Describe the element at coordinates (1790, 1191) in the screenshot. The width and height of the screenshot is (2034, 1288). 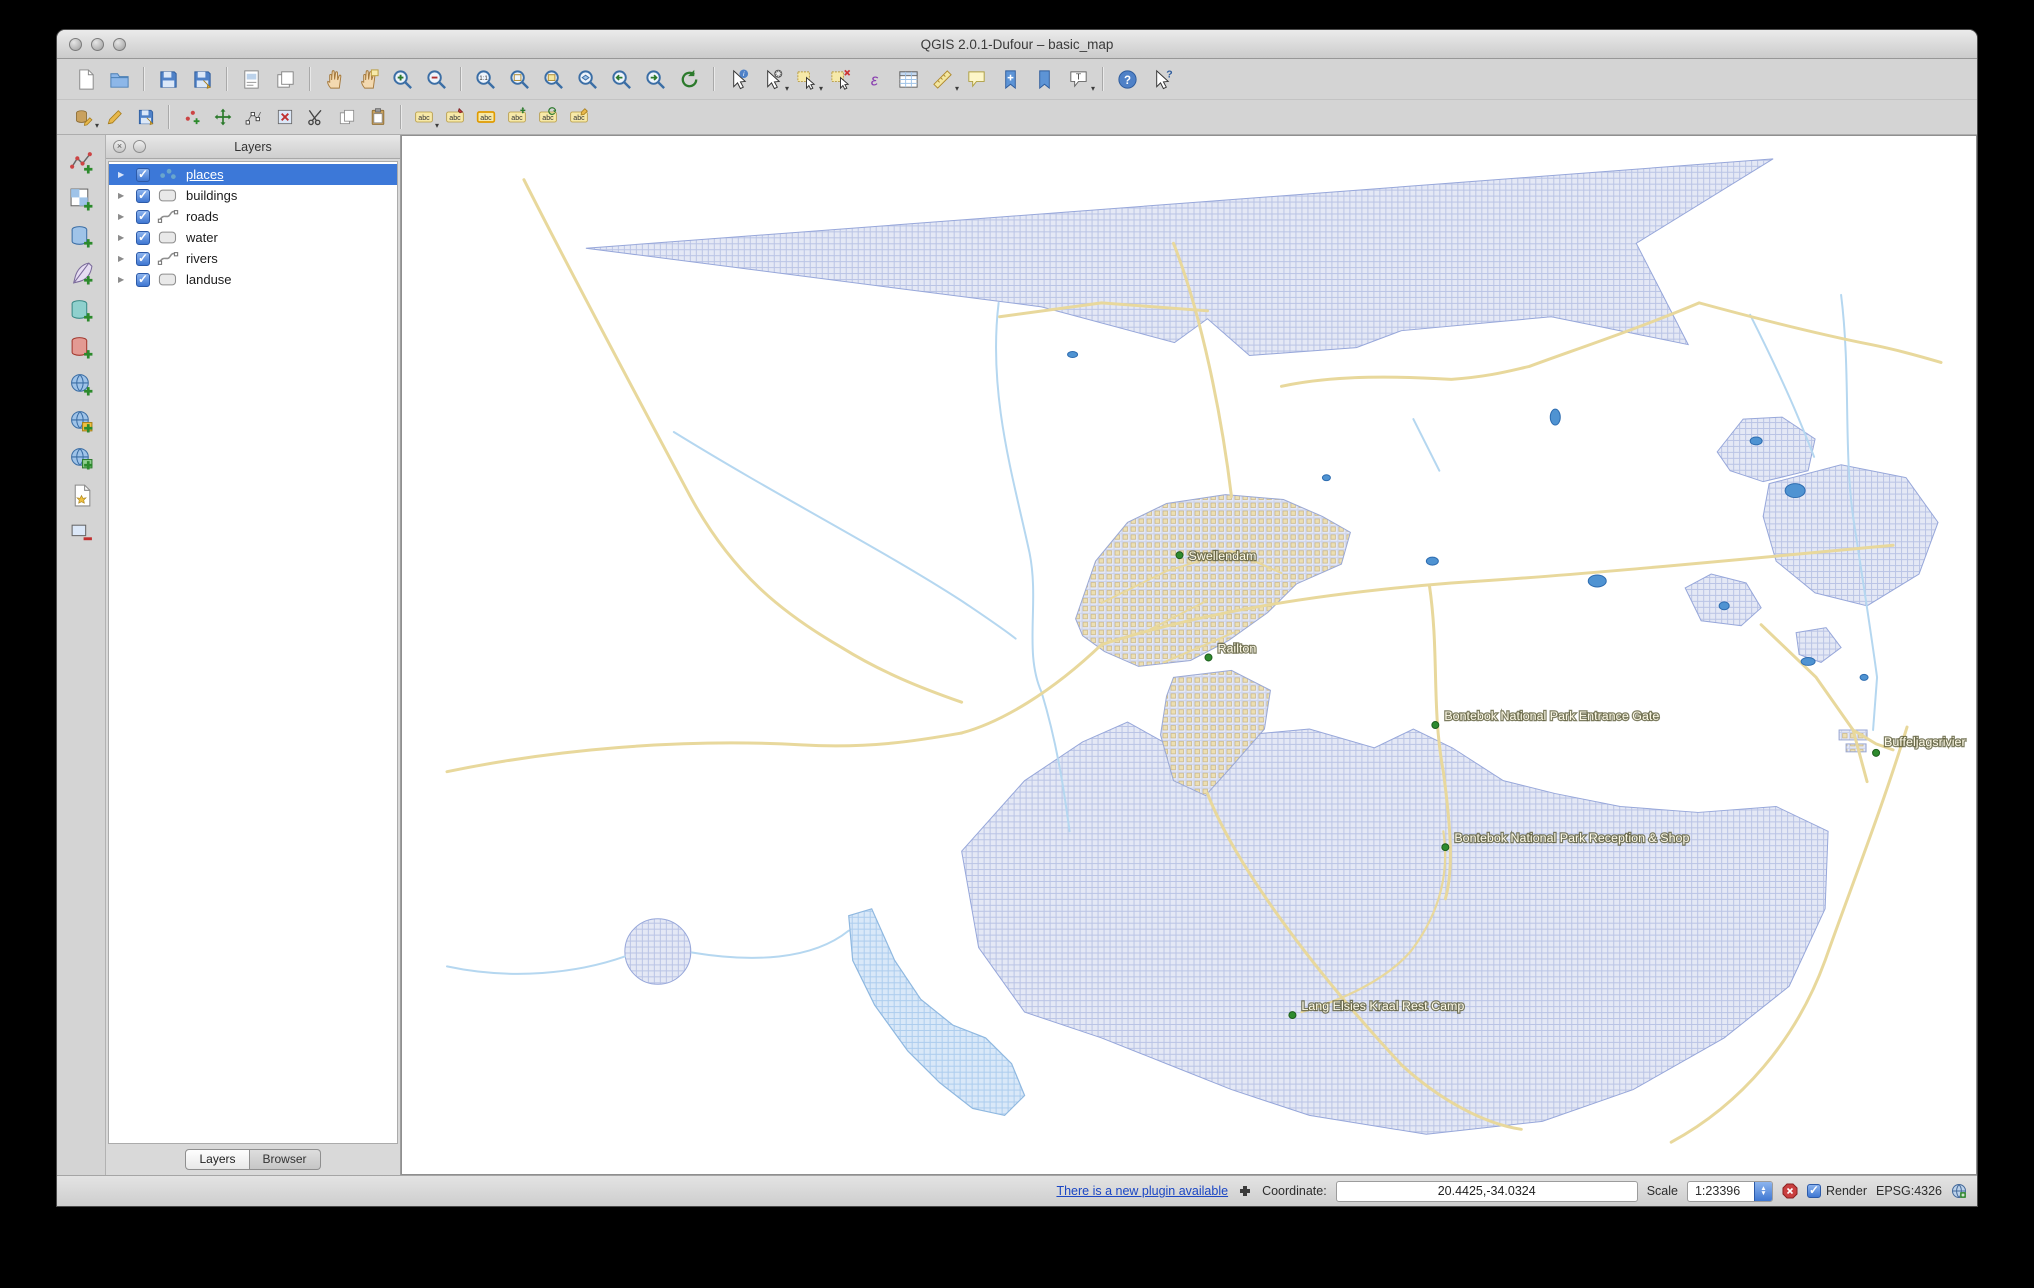
I see `stop-render-icon` at that location.